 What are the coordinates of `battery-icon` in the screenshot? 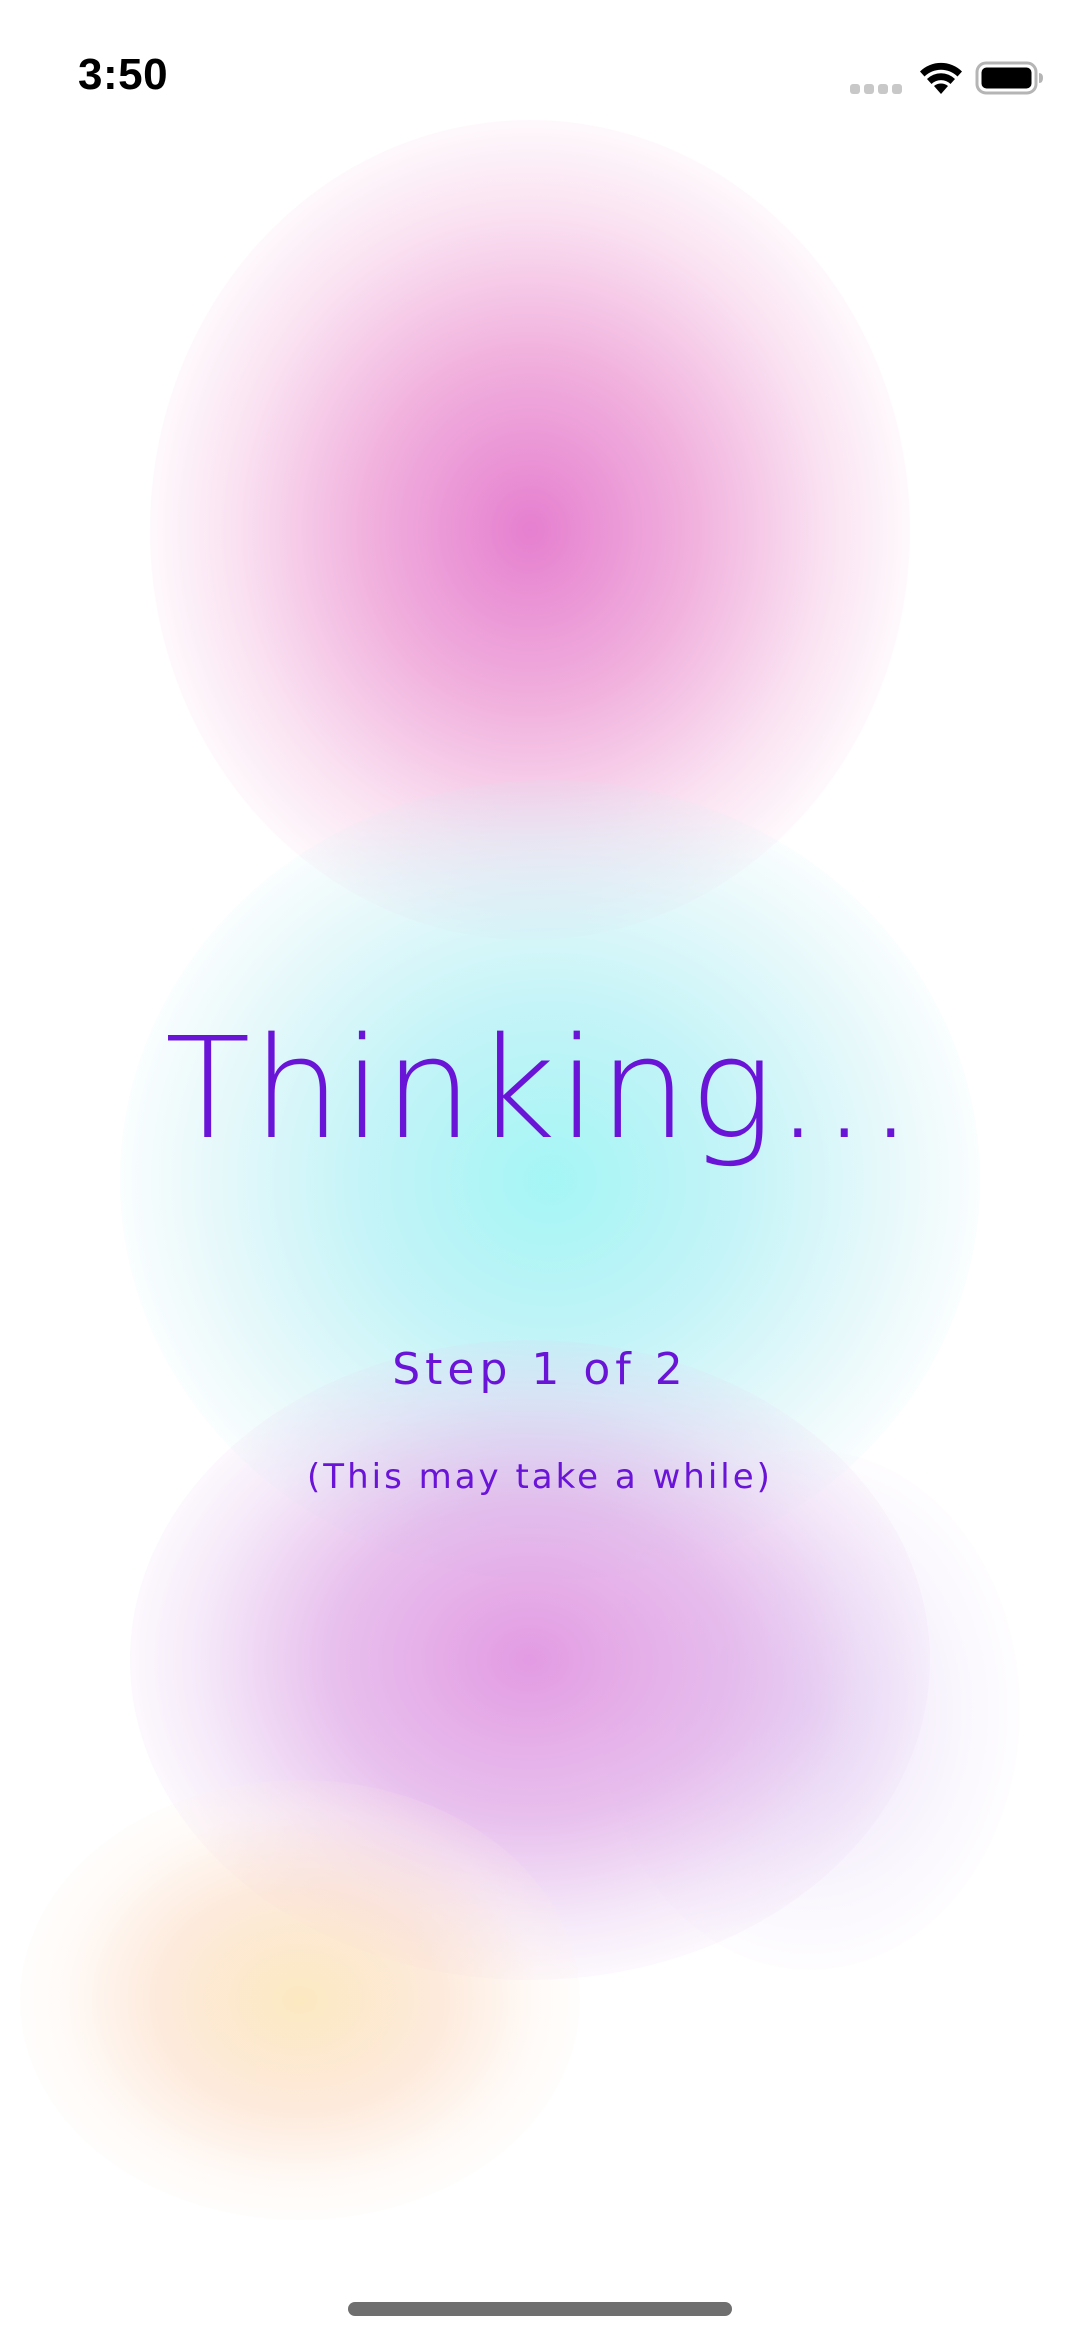 It's located at (1009, 78).